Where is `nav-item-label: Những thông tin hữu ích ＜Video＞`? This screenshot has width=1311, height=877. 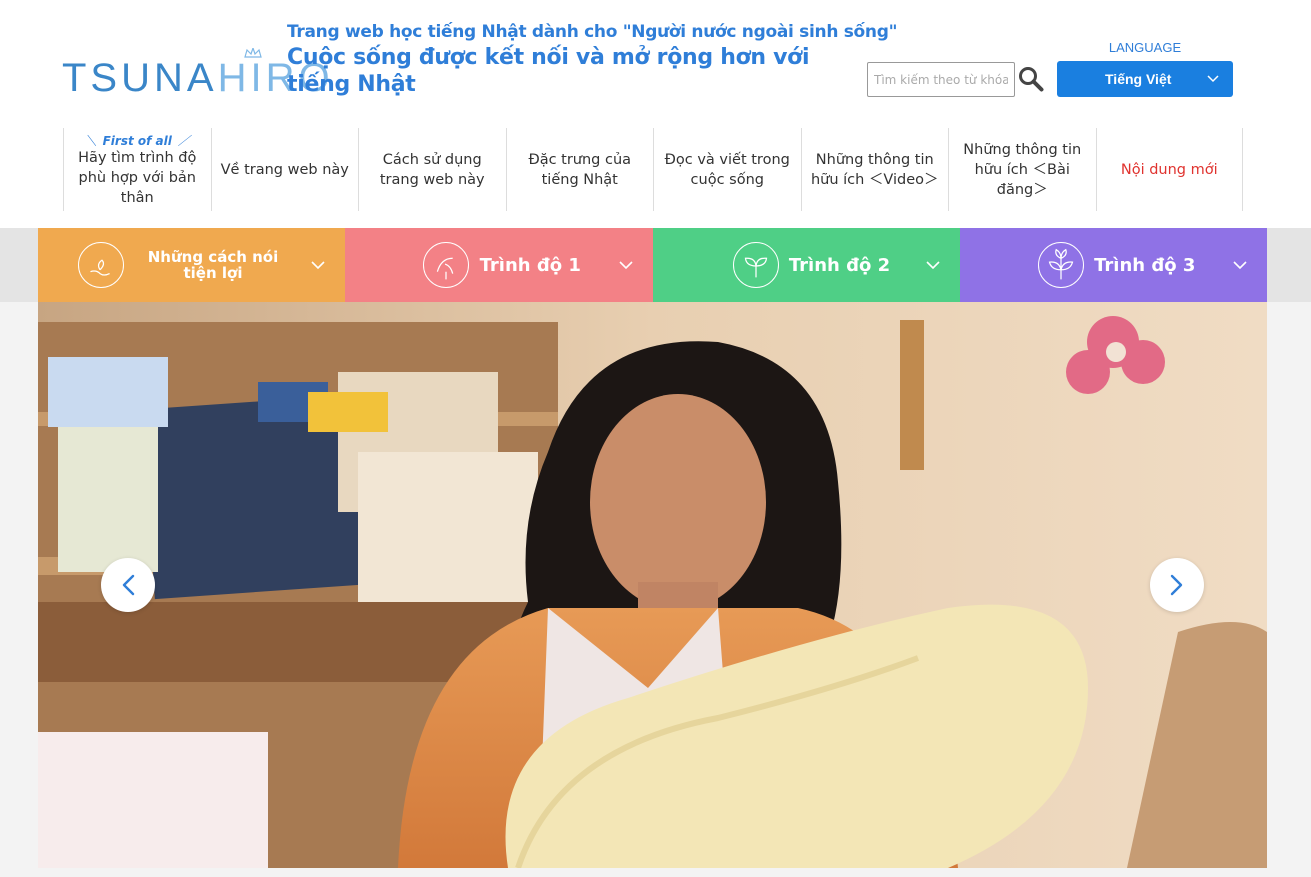 nav-item-label: Những thông tin hữu ích ＜Video＞ is located at coordinates (874, 169).